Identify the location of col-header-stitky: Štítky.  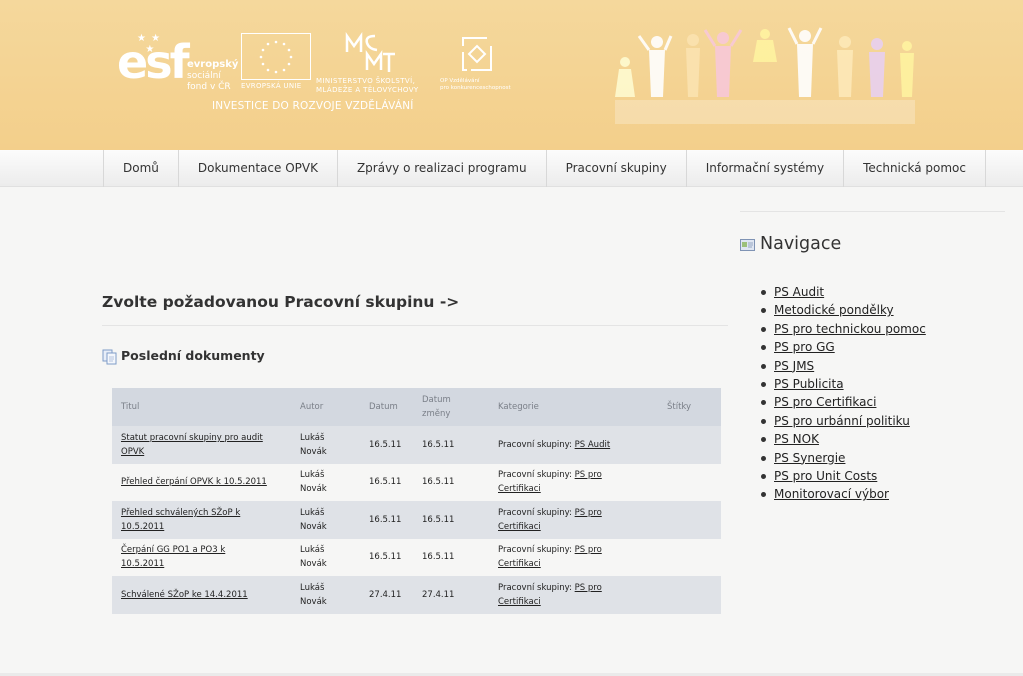
(689, 407).